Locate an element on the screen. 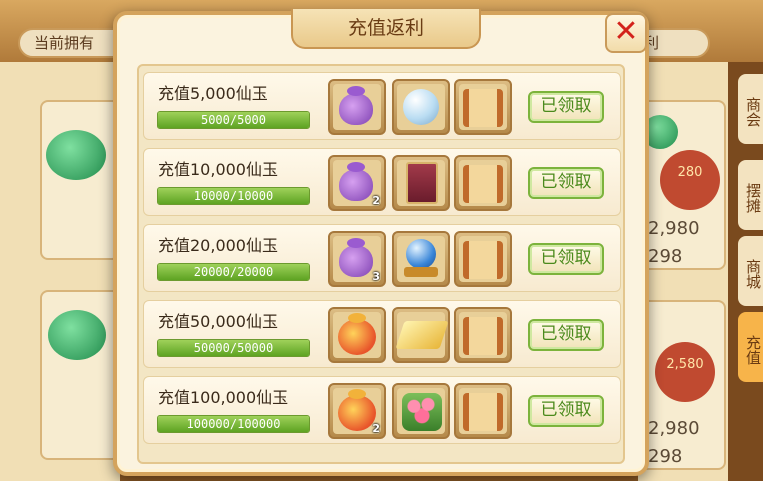 Image resolution: width=763 pixels, height=481 pixels. rebate-row: 充值5,000仙玉 5000/5000 已领取 is located at coordinates (382, 106).